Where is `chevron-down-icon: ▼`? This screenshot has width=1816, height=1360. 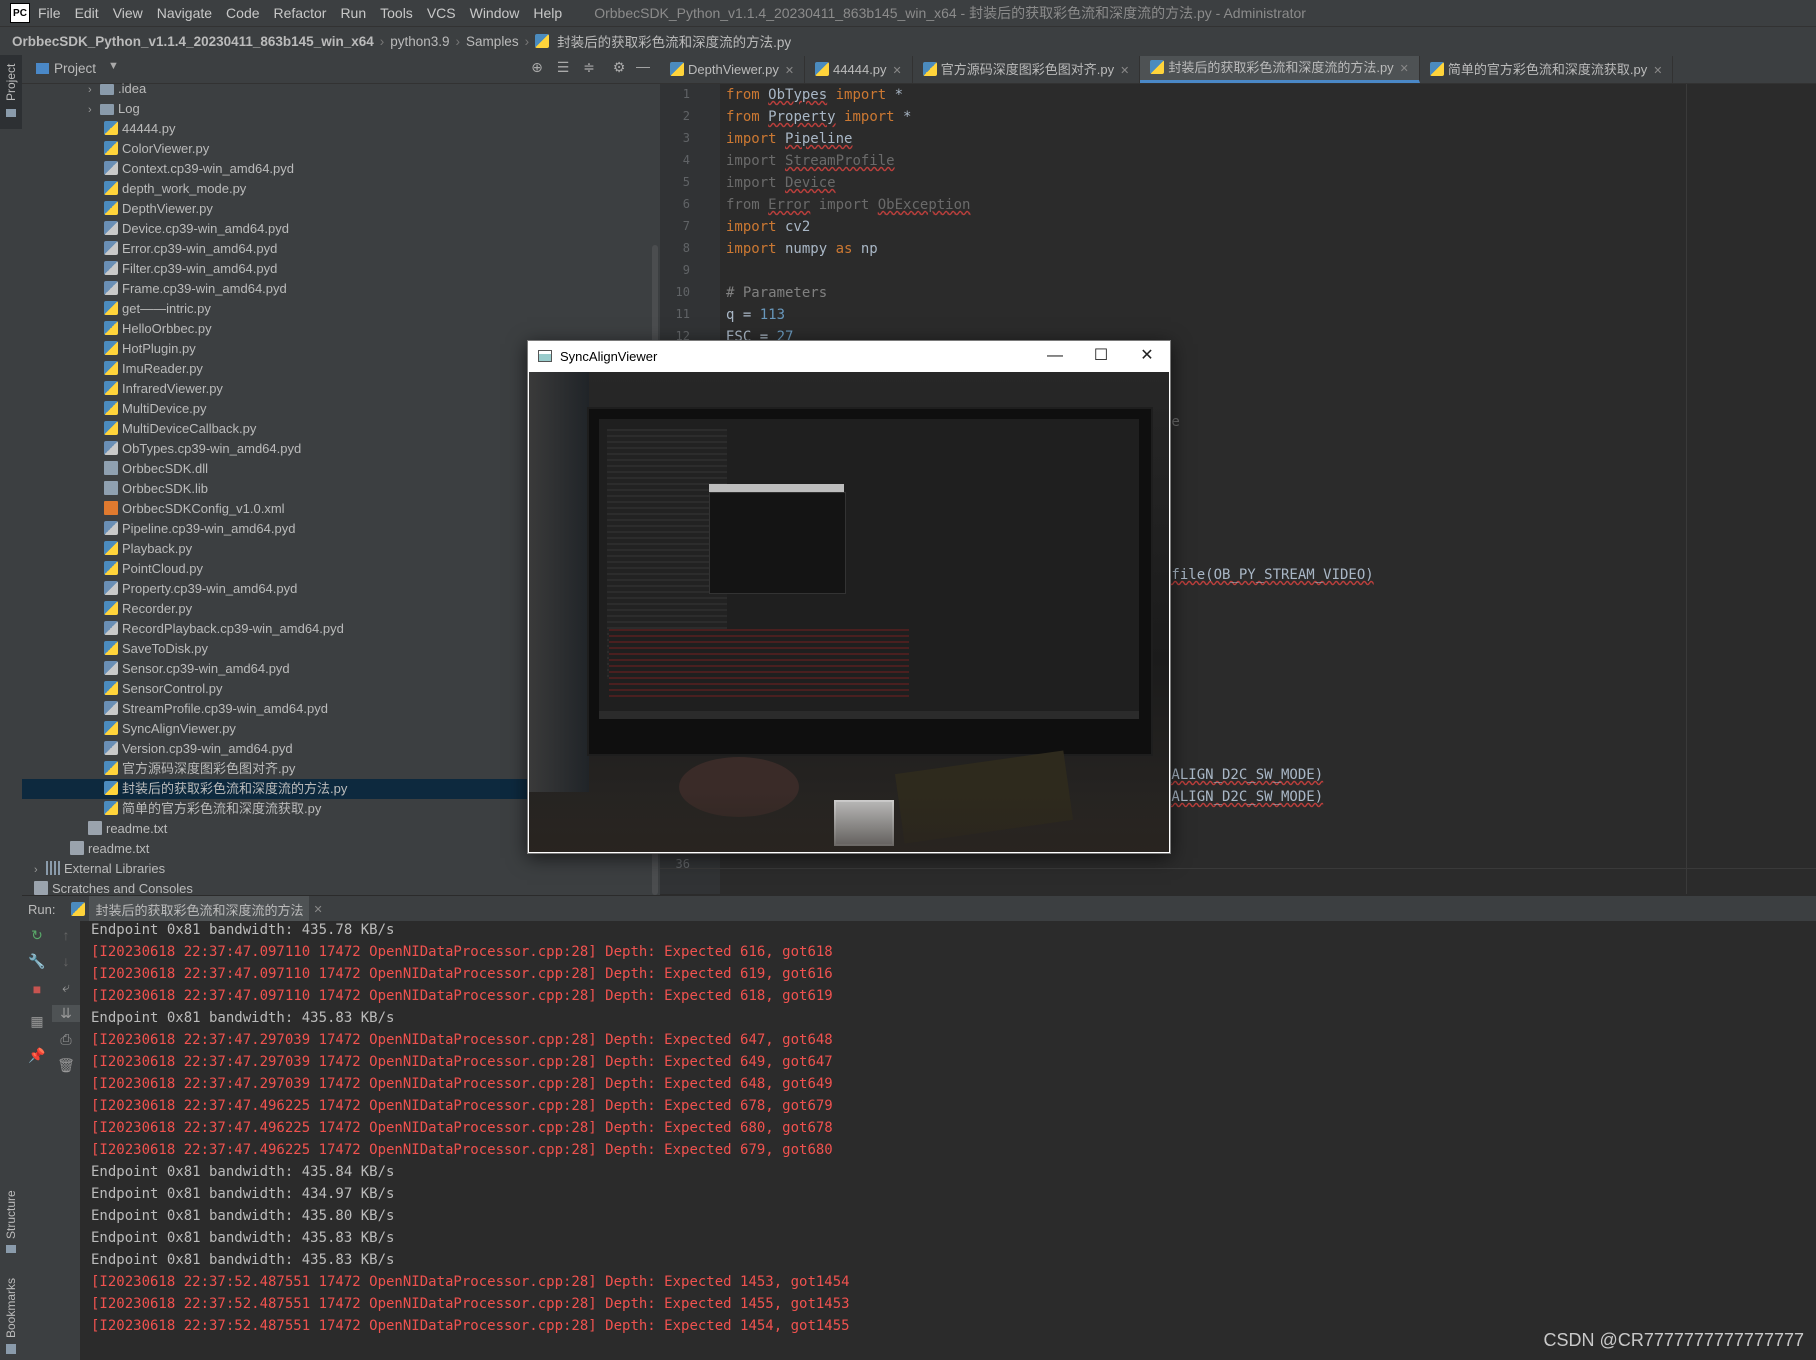
chevron-down-icon: ▼ is located at coordinates (113, 66).